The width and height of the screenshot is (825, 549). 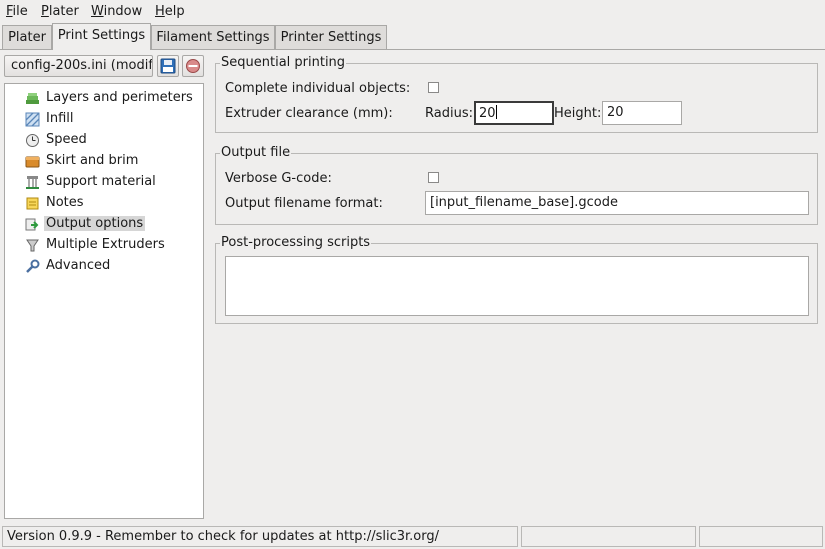 What do you see at coordinates (32, 182) in the screenshot?
I see `support-icon` at bounding box center [32, 182].